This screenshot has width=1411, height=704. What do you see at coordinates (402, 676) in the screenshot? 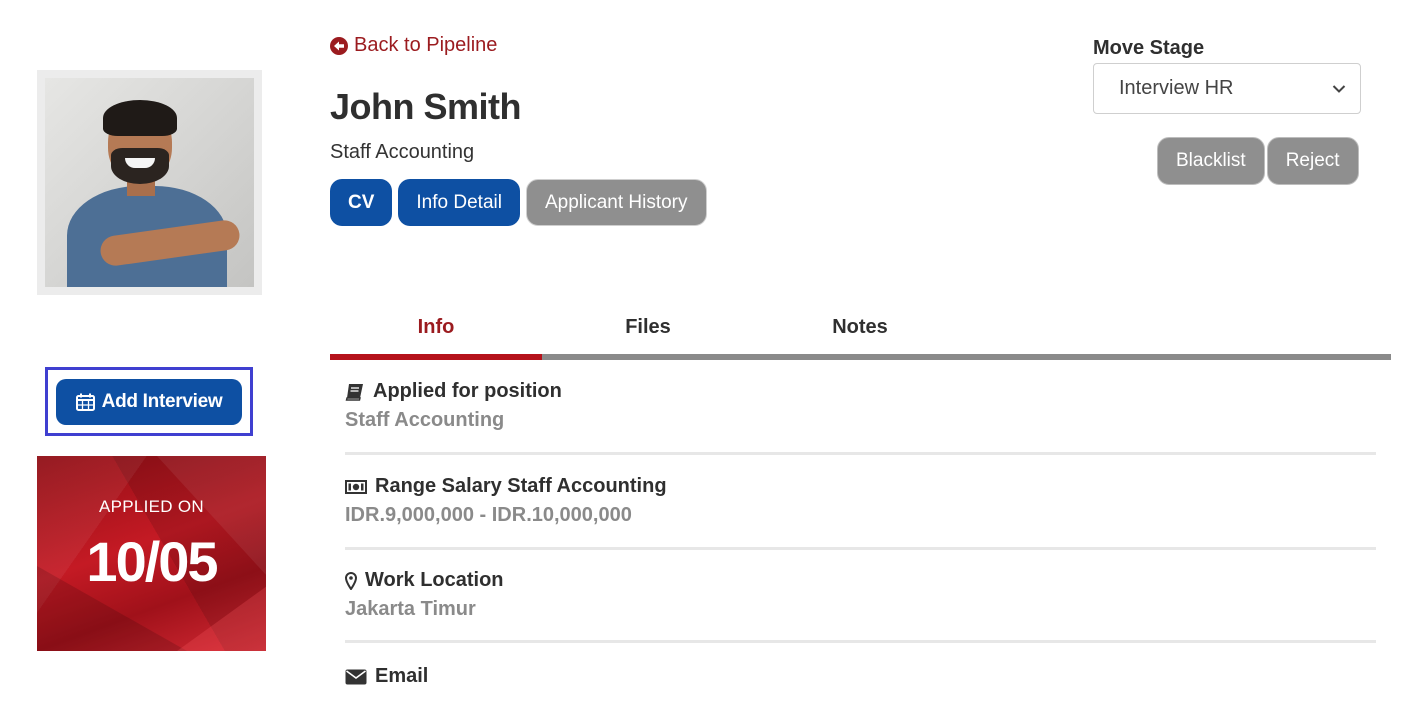
I see `info-title: Email` at bounding box center [402, 676].